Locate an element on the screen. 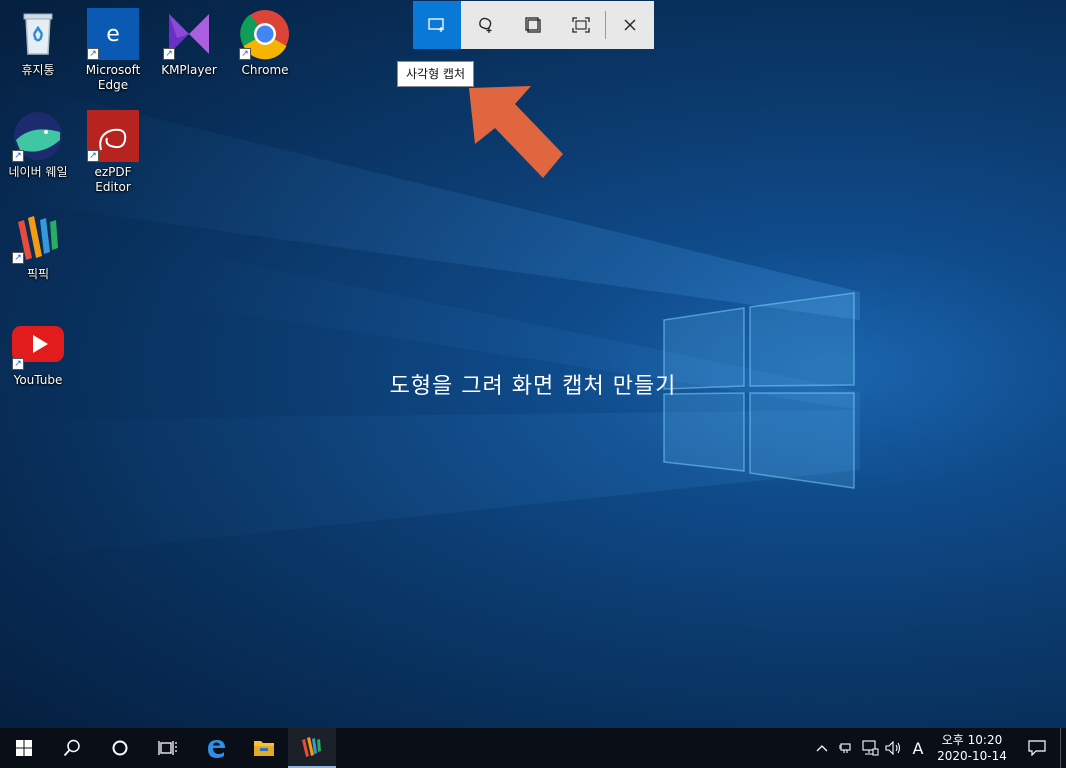 This screenshot has height=768, width=1066. taskbar: A 오후 10:20 2020-10-14 is located at coordinates (533, 748).